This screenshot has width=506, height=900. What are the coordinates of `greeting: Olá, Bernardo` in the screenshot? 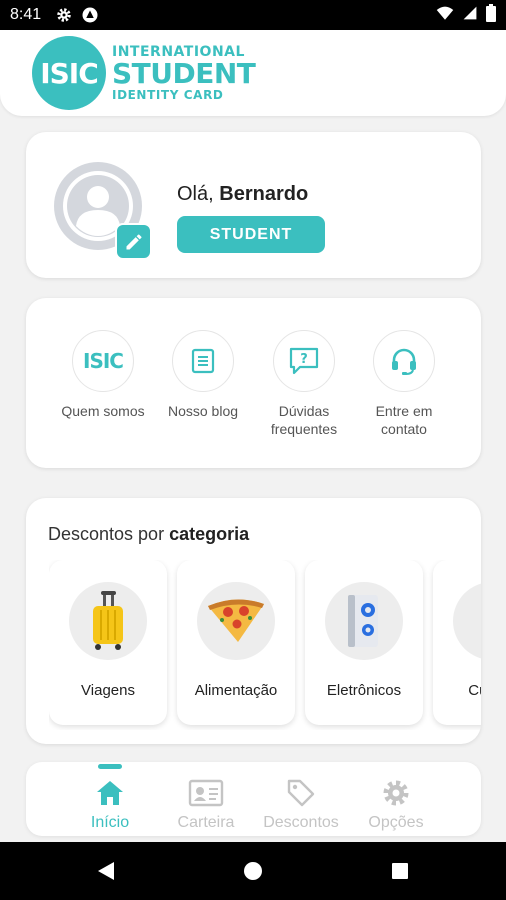 It's located at (242, 194).